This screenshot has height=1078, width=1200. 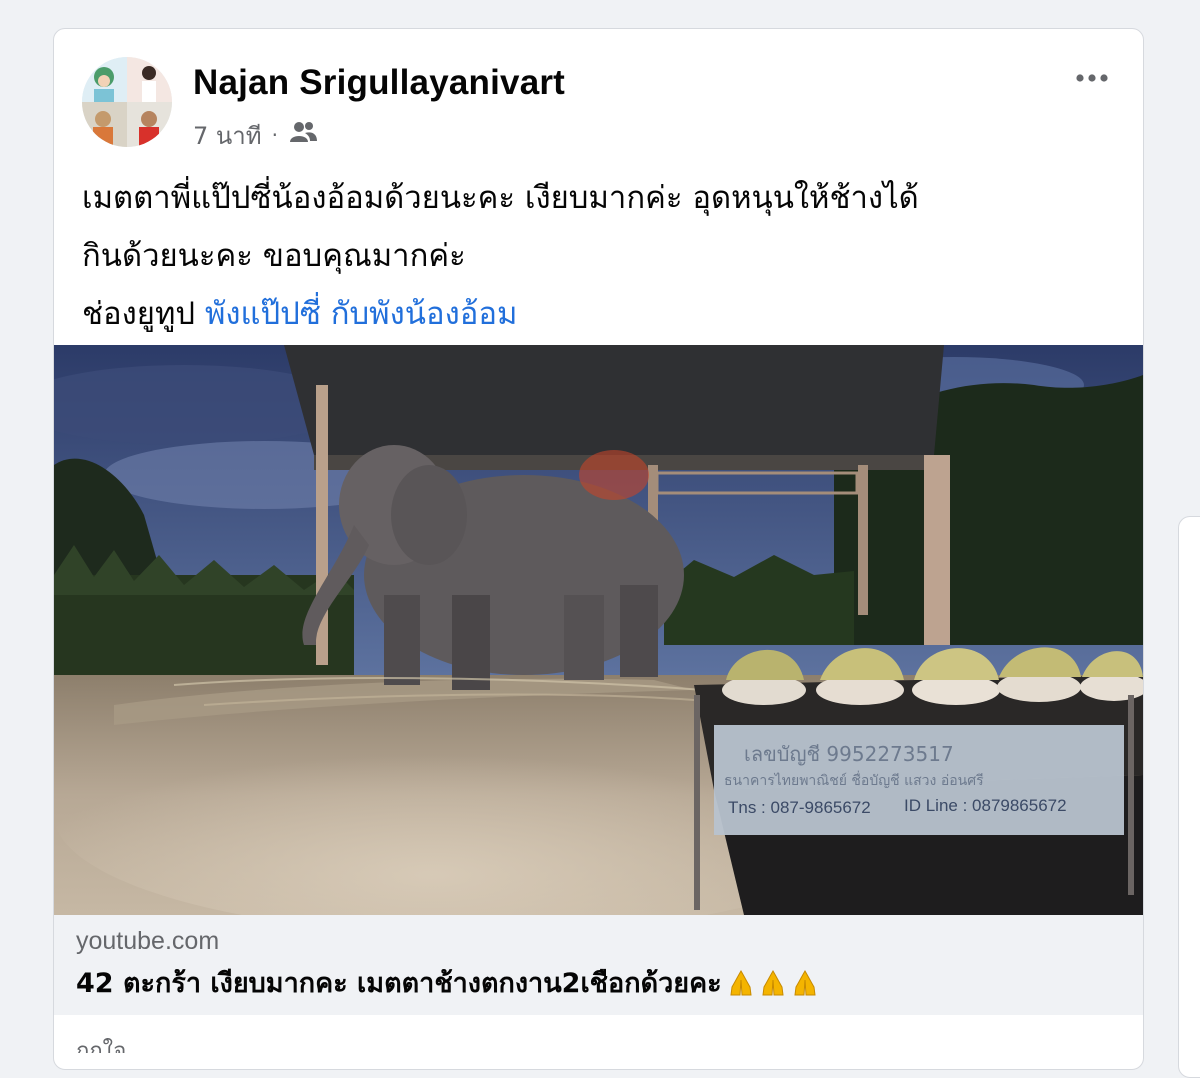 I want to click on friends-icon, so click(x=303, y=135).